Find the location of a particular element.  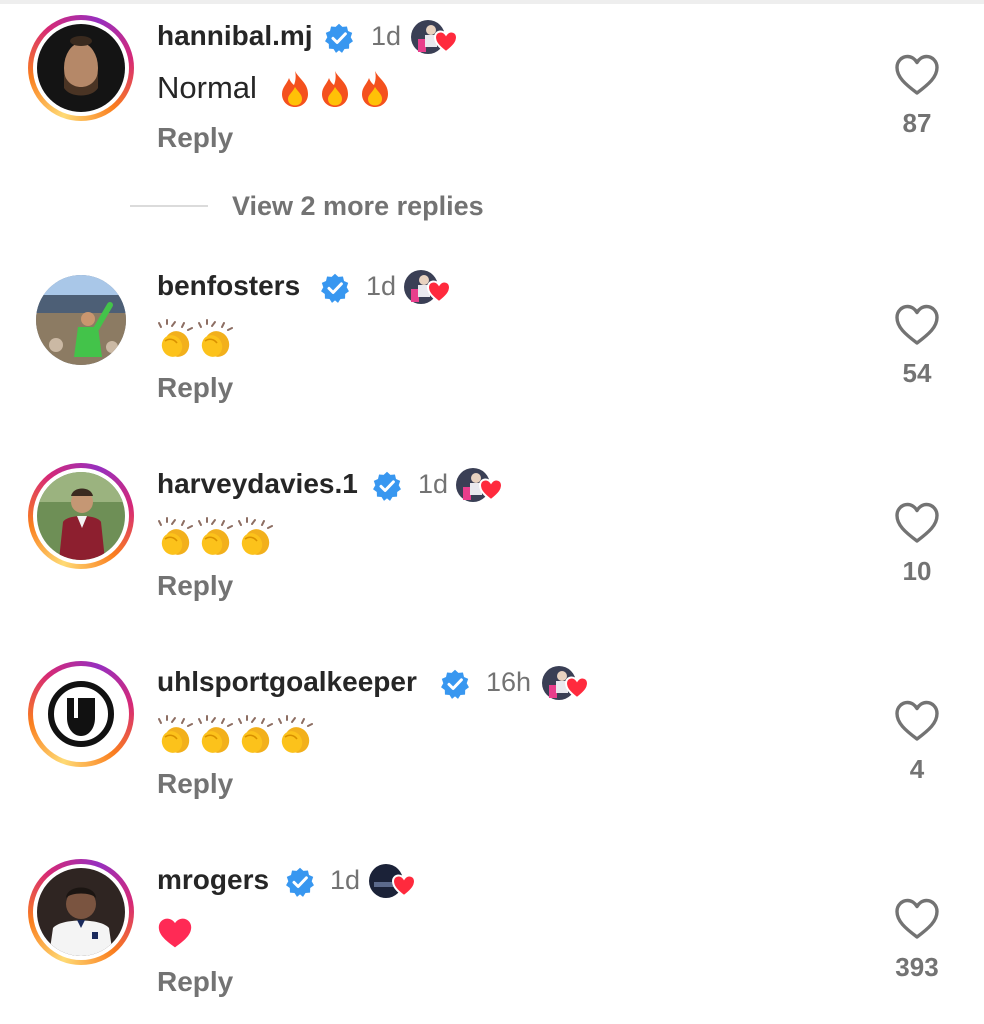

username: mrogers is located at coordinates (213, 880).